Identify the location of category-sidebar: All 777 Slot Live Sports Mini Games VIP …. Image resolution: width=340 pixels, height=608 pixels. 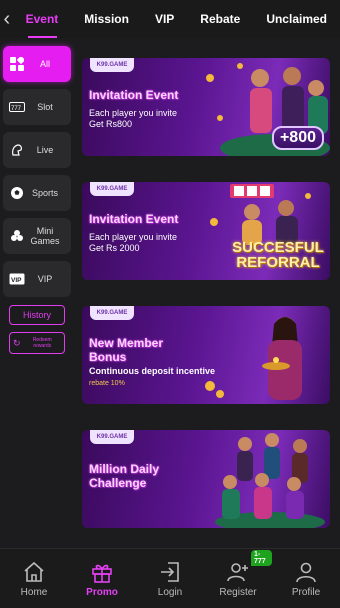
(37, 200).